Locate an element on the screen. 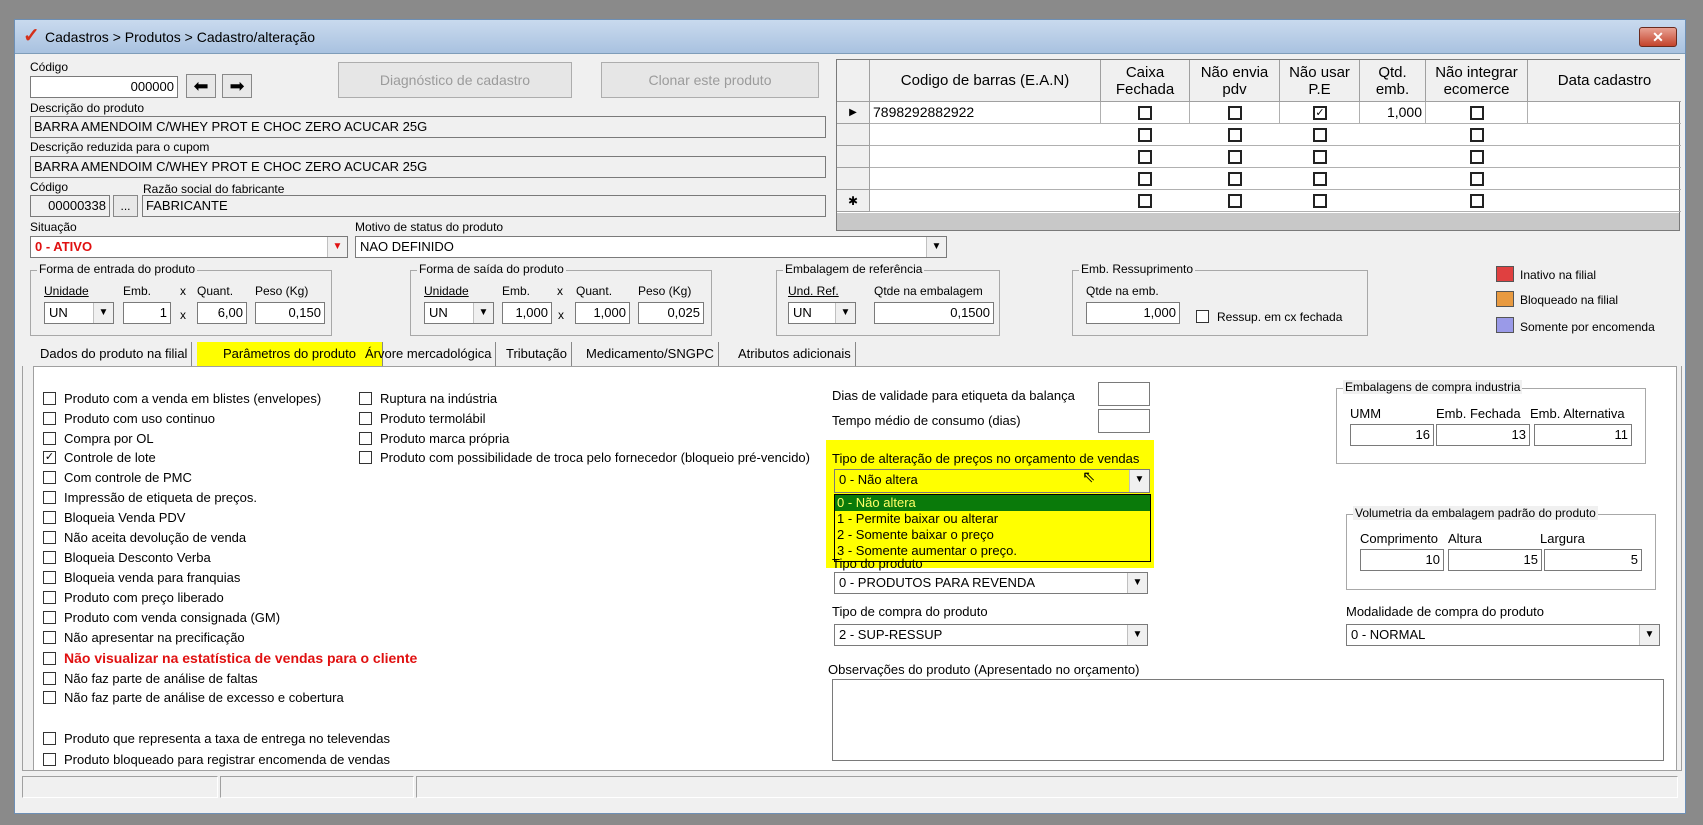 Image resolution: width=1703 pixels, height=825 pixels. checkbox-row: Compra por OL is located at coordinates (98, 438).